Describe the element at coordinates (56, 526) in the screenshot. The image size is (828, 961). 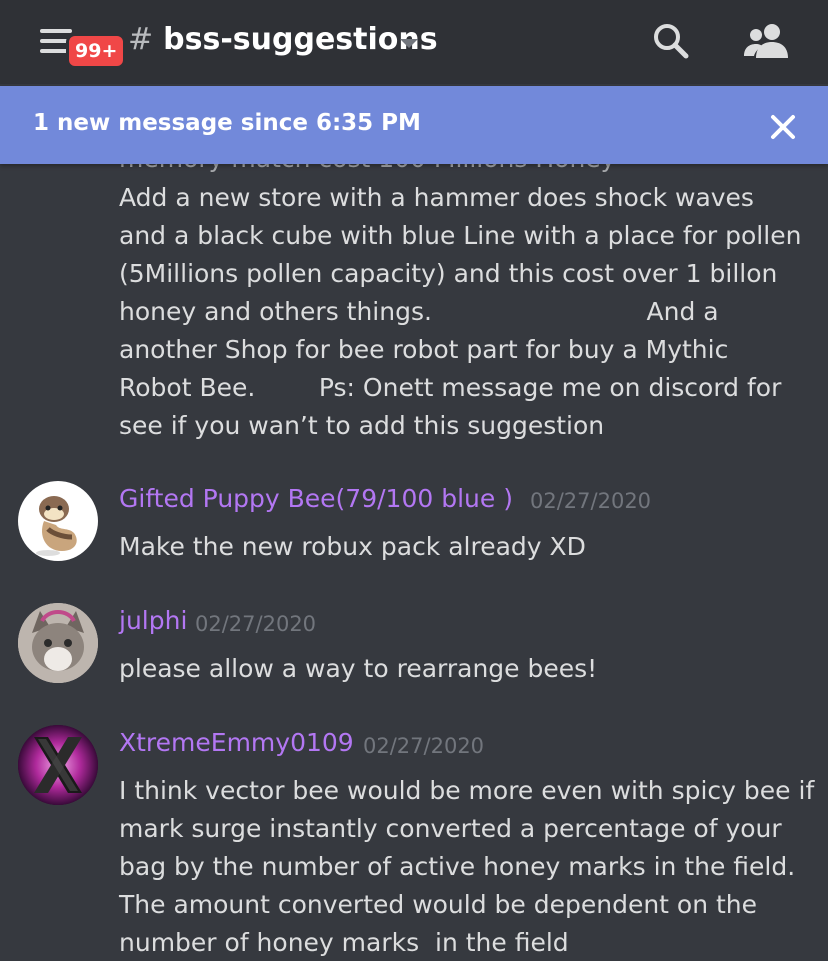
I see `furret-avatar-icon` at that location.